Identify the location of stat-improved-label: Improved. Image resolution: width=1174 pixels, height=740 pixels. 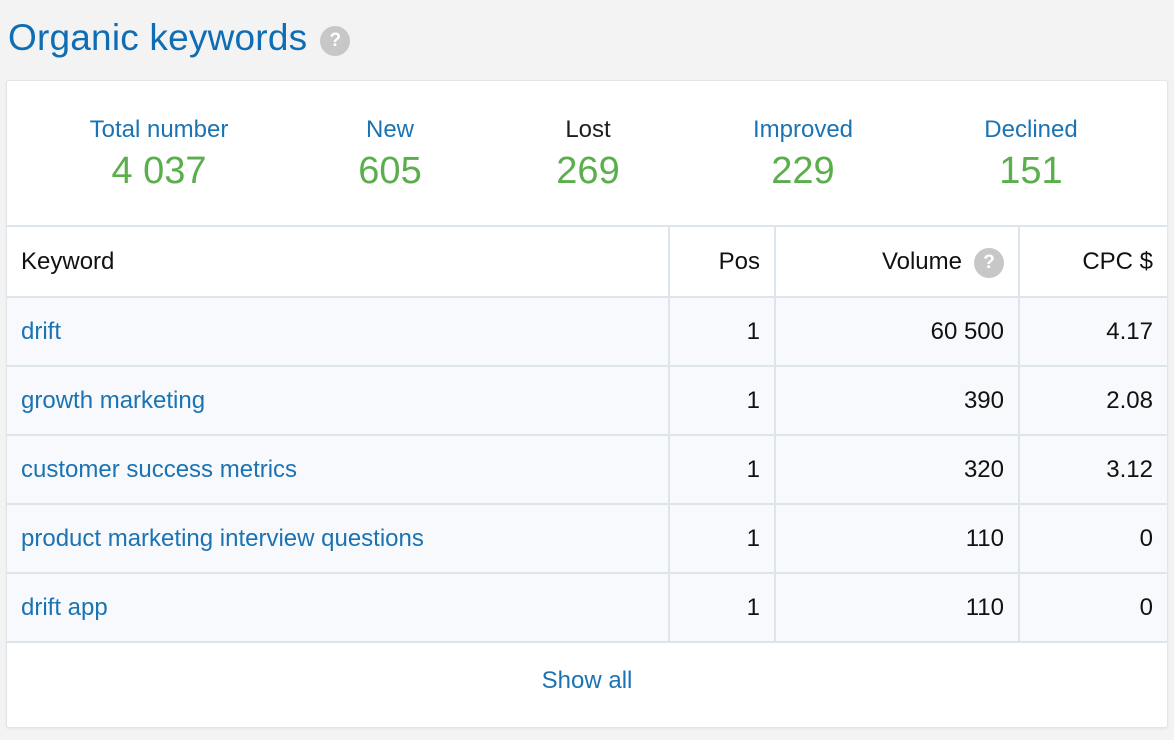
(803, 129).